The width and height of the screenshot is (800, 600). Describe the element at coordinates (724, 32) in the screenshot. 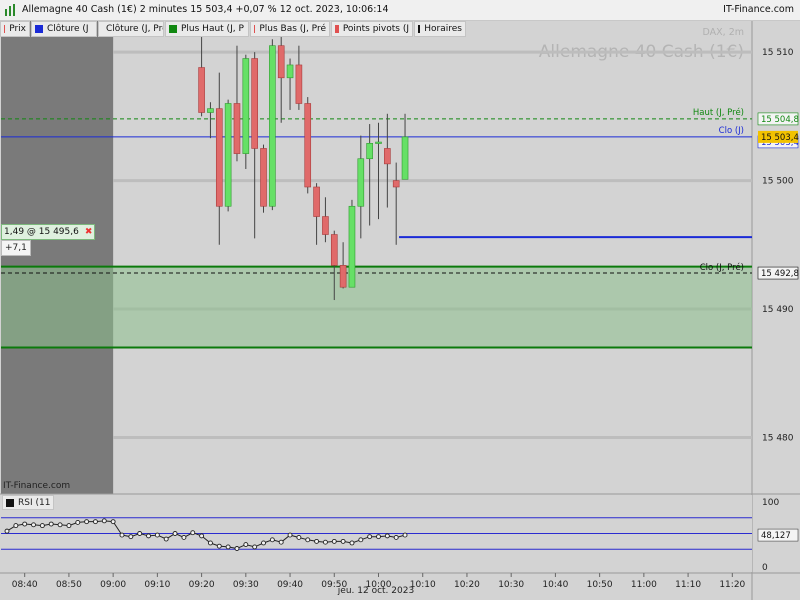

I see `watermark-symbol: DAX, 2m` at that location.